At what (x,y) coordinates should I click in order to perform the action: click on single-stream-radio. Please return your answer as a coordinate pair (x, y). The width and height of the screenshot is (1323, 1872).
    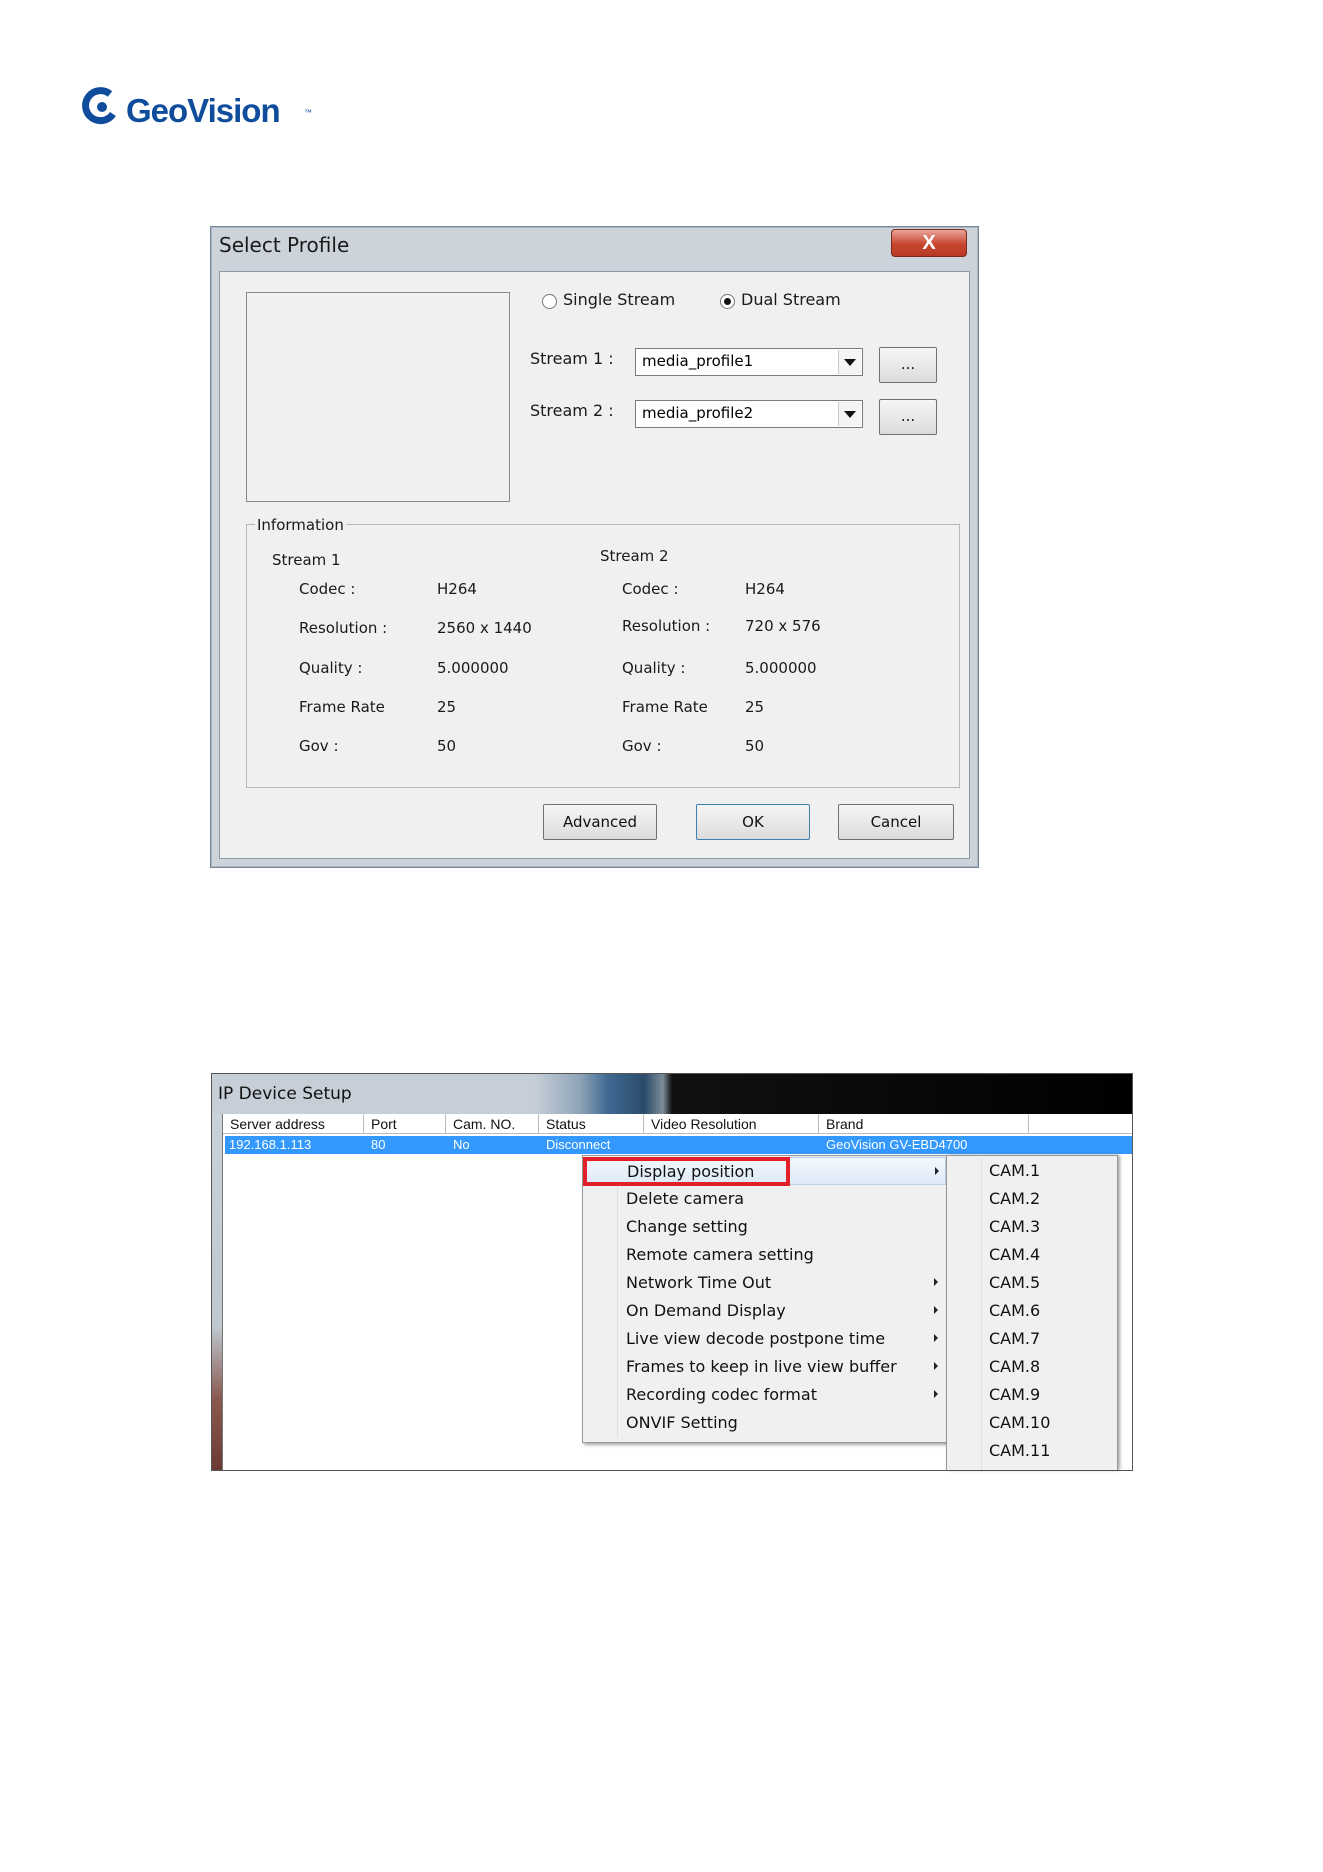
    Looking at the image, I should click on (549, 301).